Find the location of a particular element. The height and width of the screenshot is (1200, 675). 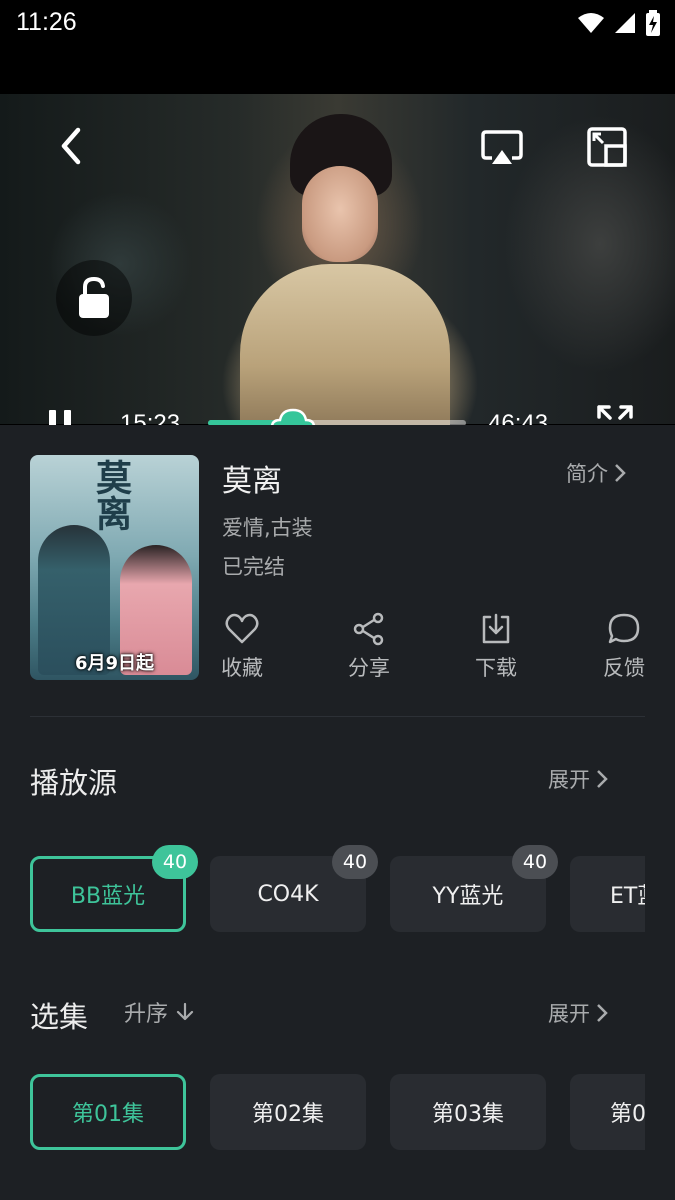

episode-chip: 第01集 is located at coordinates (108, 1112).